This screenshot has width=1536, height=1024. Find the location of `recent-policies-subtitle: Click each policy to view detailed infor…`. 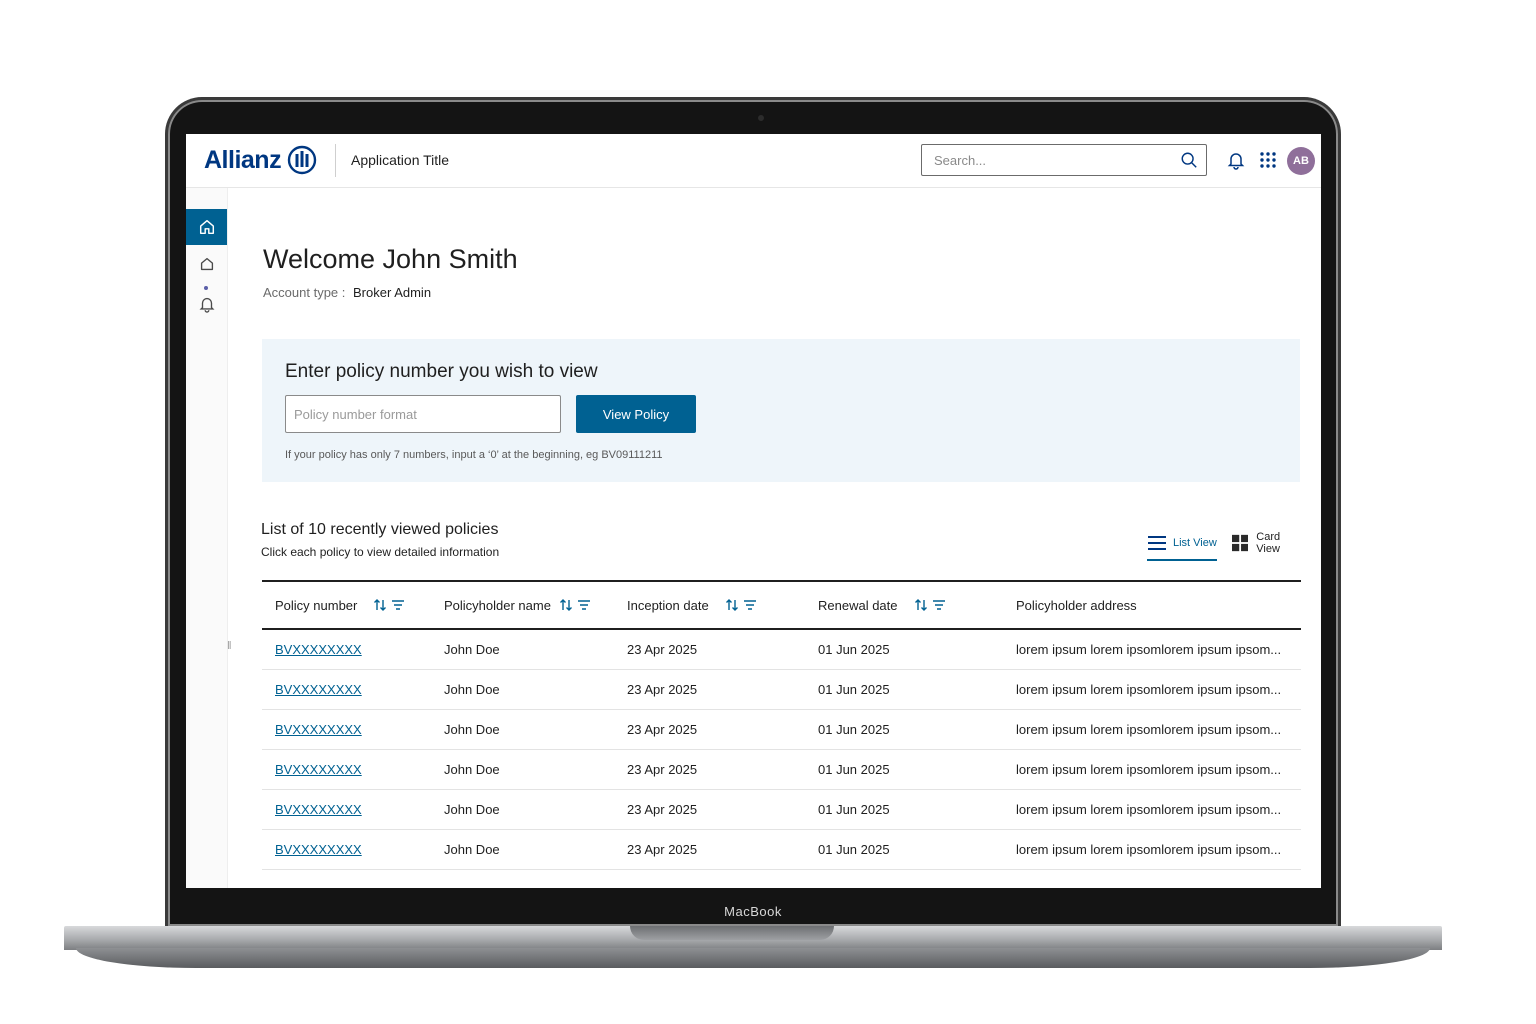

recent-policies-subtitle: Click each policy to view detailed infor… is located at coordinates (380, 552).